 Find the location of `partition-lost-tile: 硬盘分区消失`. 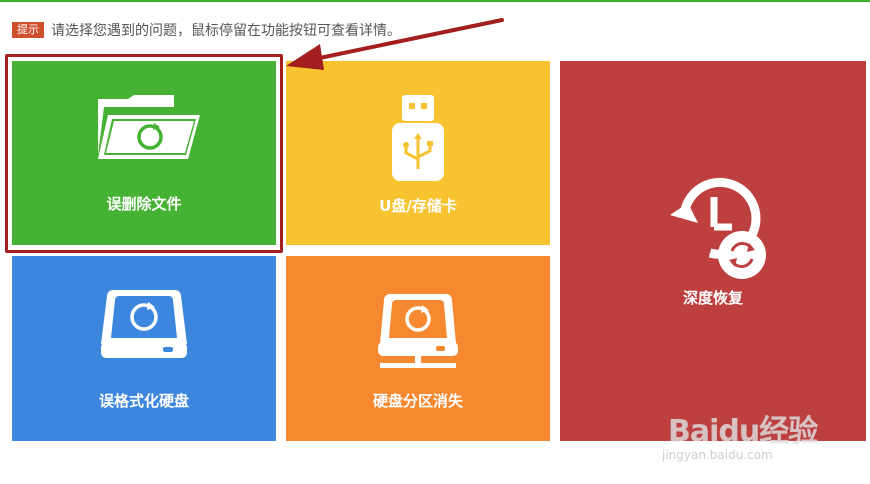

partition-lost-tile: 硬盘分区消失 is located at coordinates (418, 348).